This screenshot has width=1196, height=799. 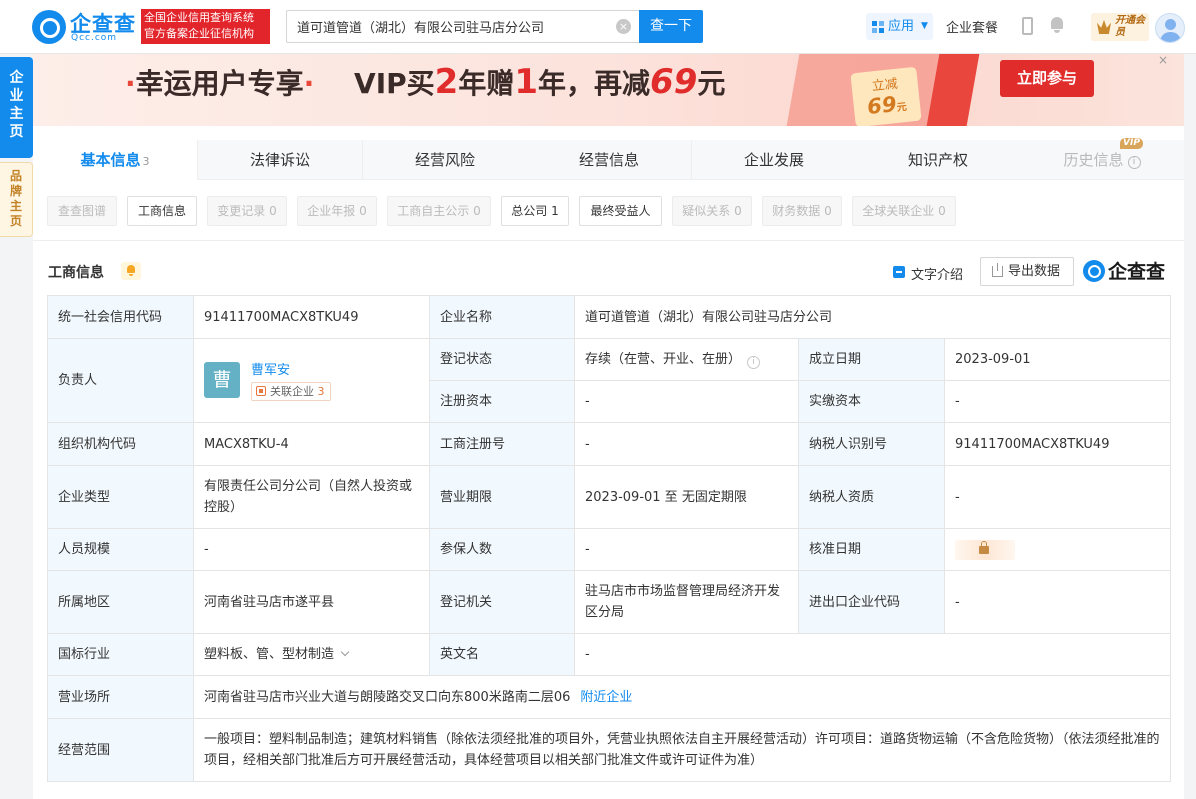 What do you see at coordinates (270, 370) in the screenshot?
I see `leader-name-link: 曹军安` at bounding box center [270, 370].